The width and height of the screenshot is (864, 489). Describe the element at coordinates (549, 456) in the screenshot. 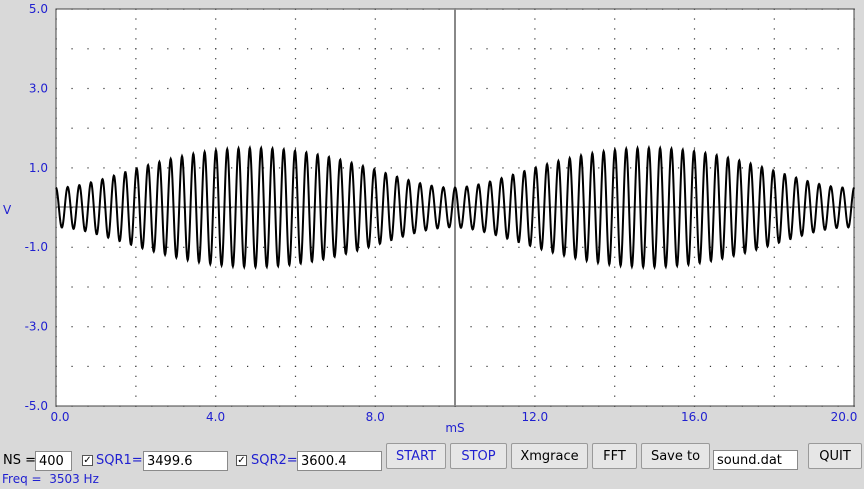

I see `xmgrace-button: Xmgrace` at that location.